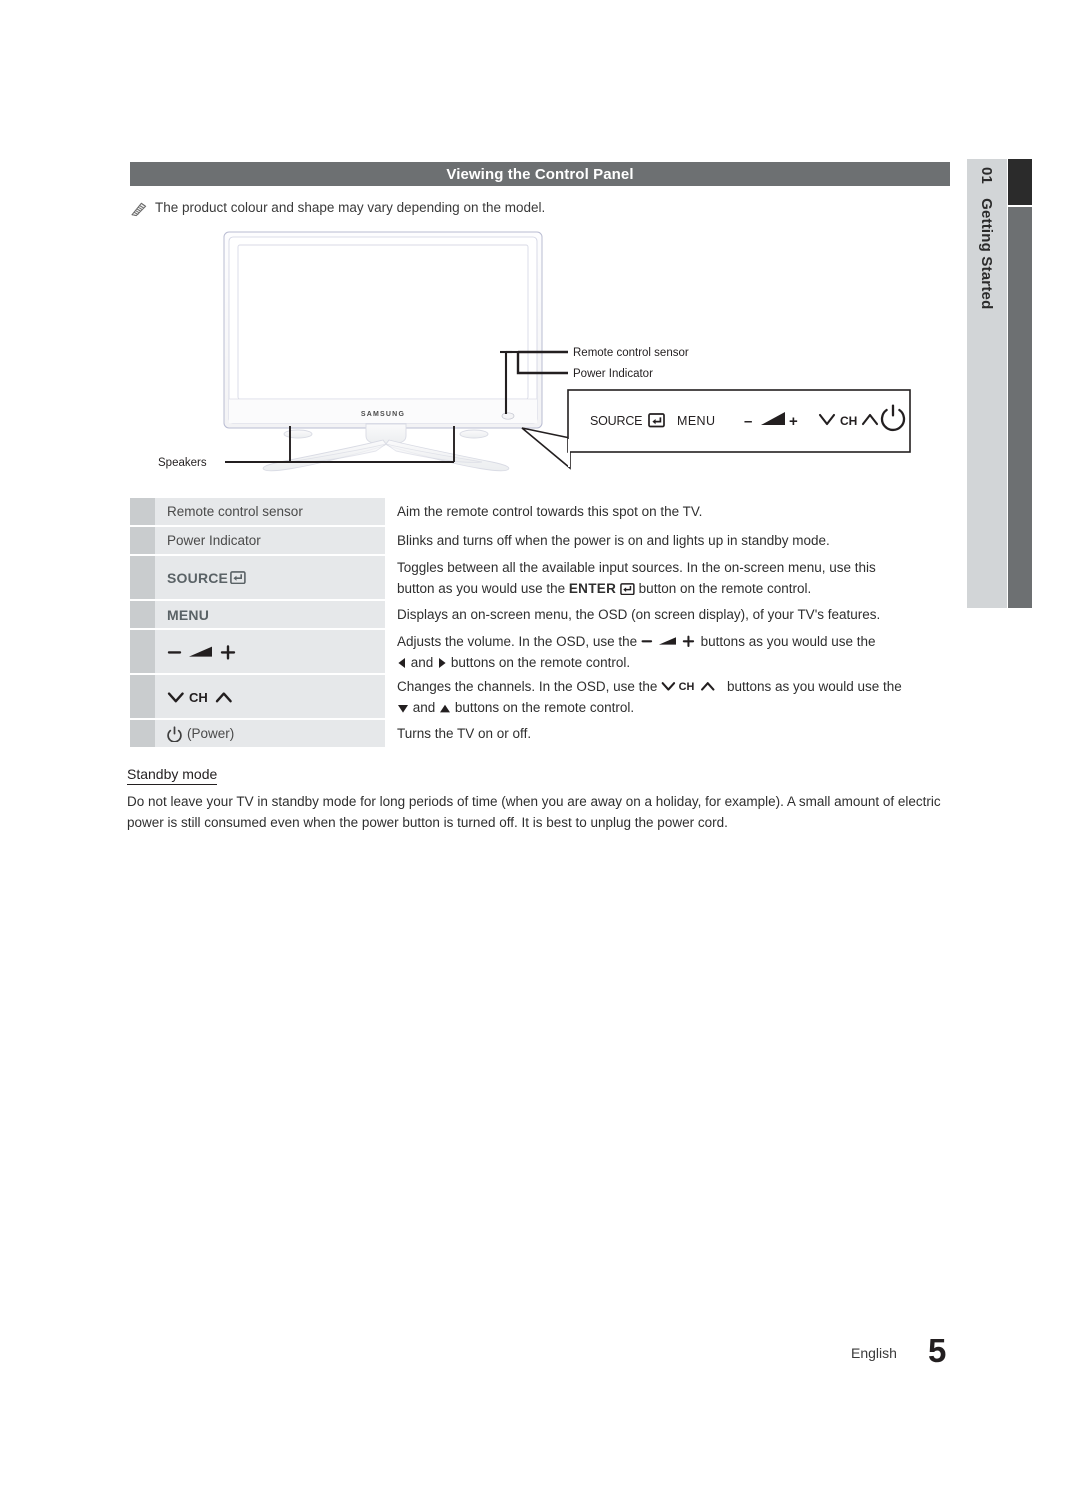 This screenshot has height=1494, width=1080. I want to click on triangle-up-icon, so click(445, 708).